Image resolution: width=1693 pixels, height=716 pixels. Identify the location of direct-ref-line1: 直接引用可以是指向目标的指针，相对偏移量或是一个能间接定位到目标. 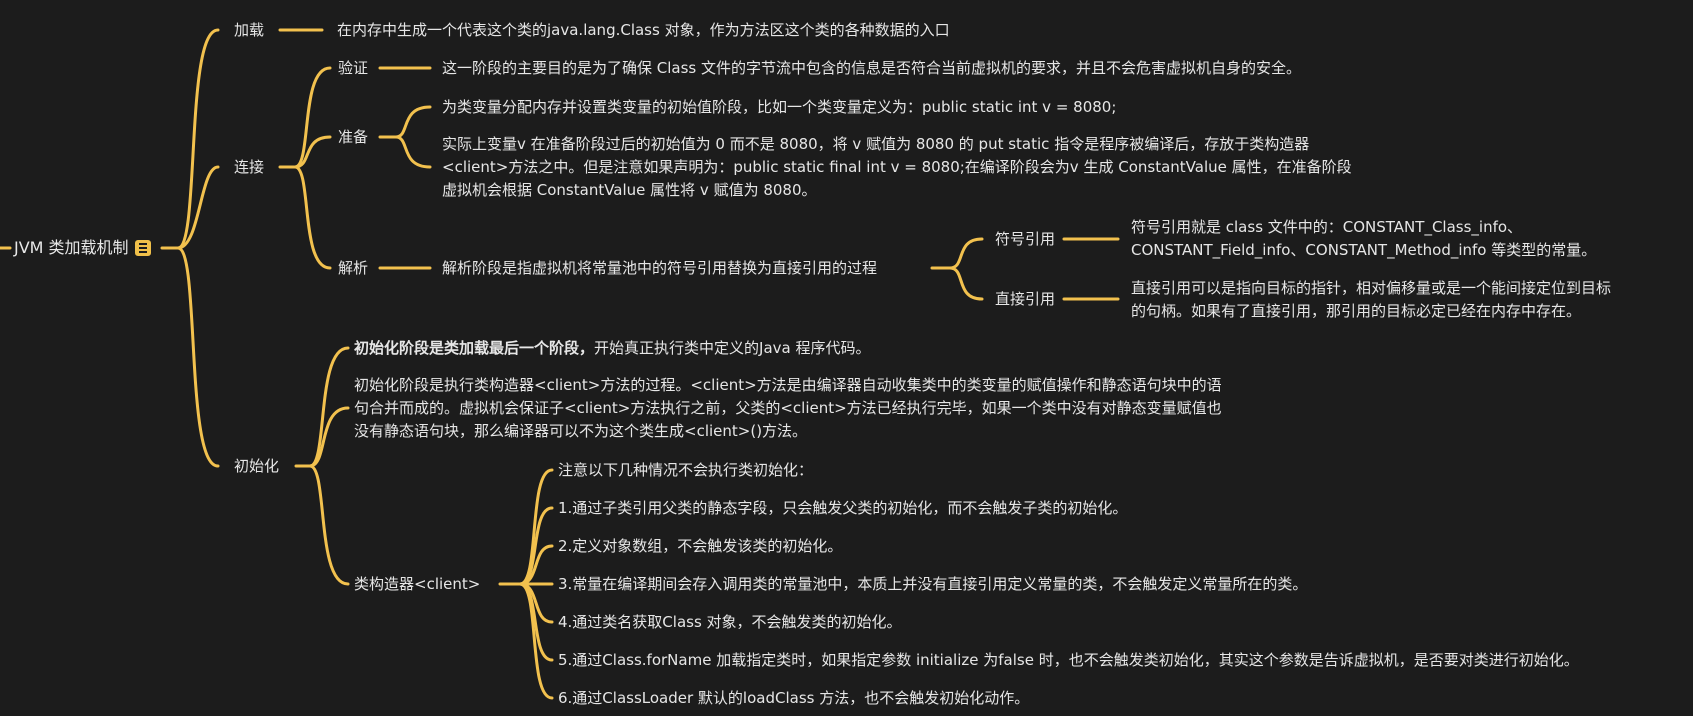
(1371, 288).